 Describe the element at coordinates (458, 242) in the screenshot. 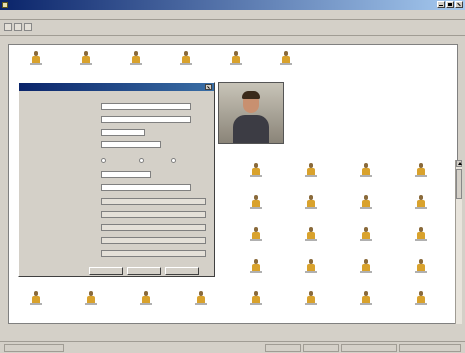

I see `vertical-scrollbar` at that location.